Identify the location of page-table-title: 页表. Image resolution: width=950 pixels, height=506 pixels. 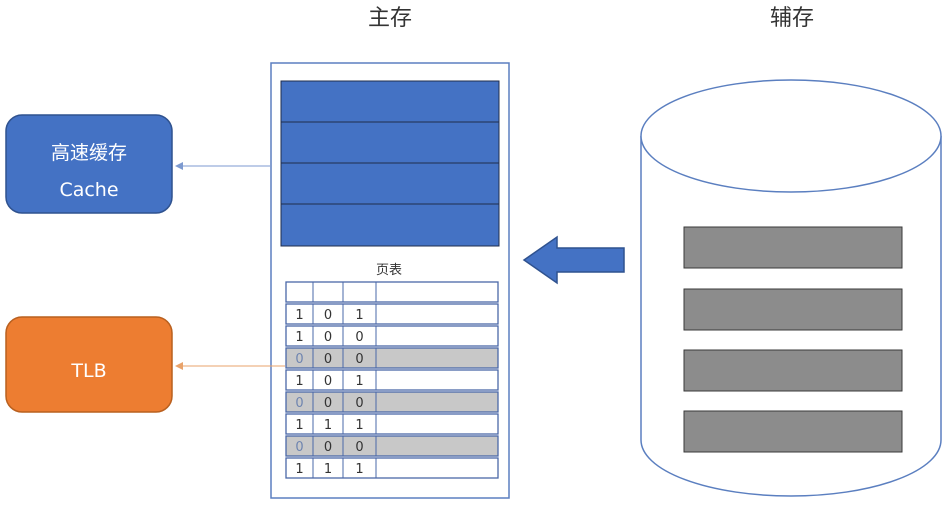
(389, 270).